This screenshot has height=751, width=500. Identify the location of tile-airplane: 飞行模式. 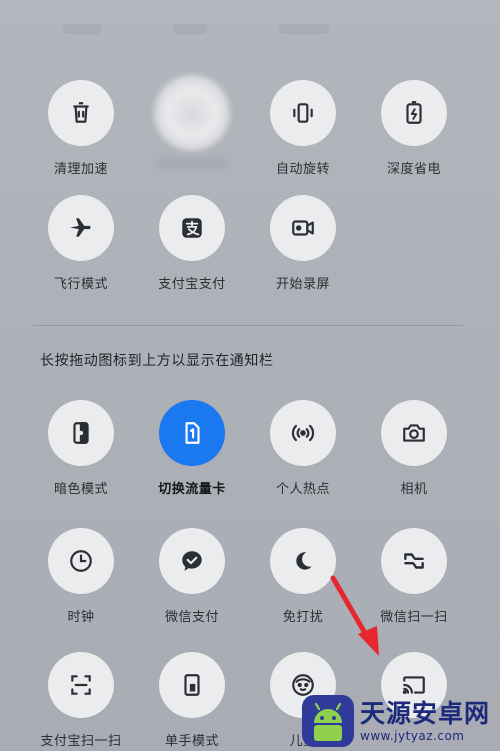
(81, 250).